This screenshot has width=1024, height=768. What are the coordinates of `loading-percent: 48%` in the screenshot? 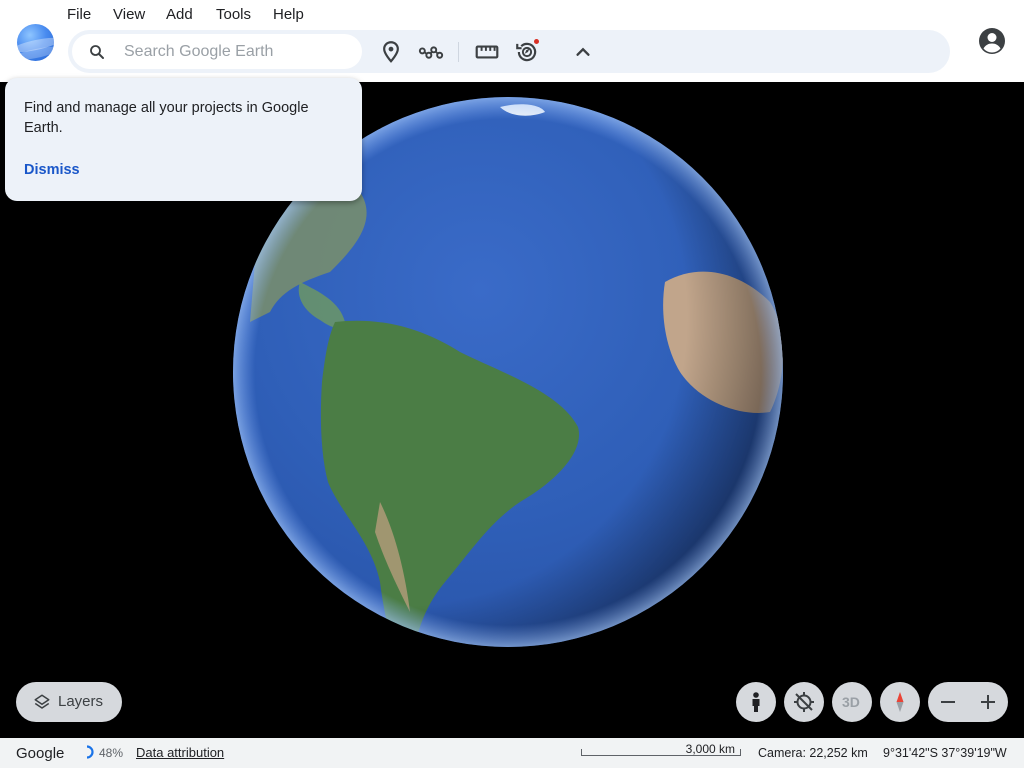 It's located at (111, 753).